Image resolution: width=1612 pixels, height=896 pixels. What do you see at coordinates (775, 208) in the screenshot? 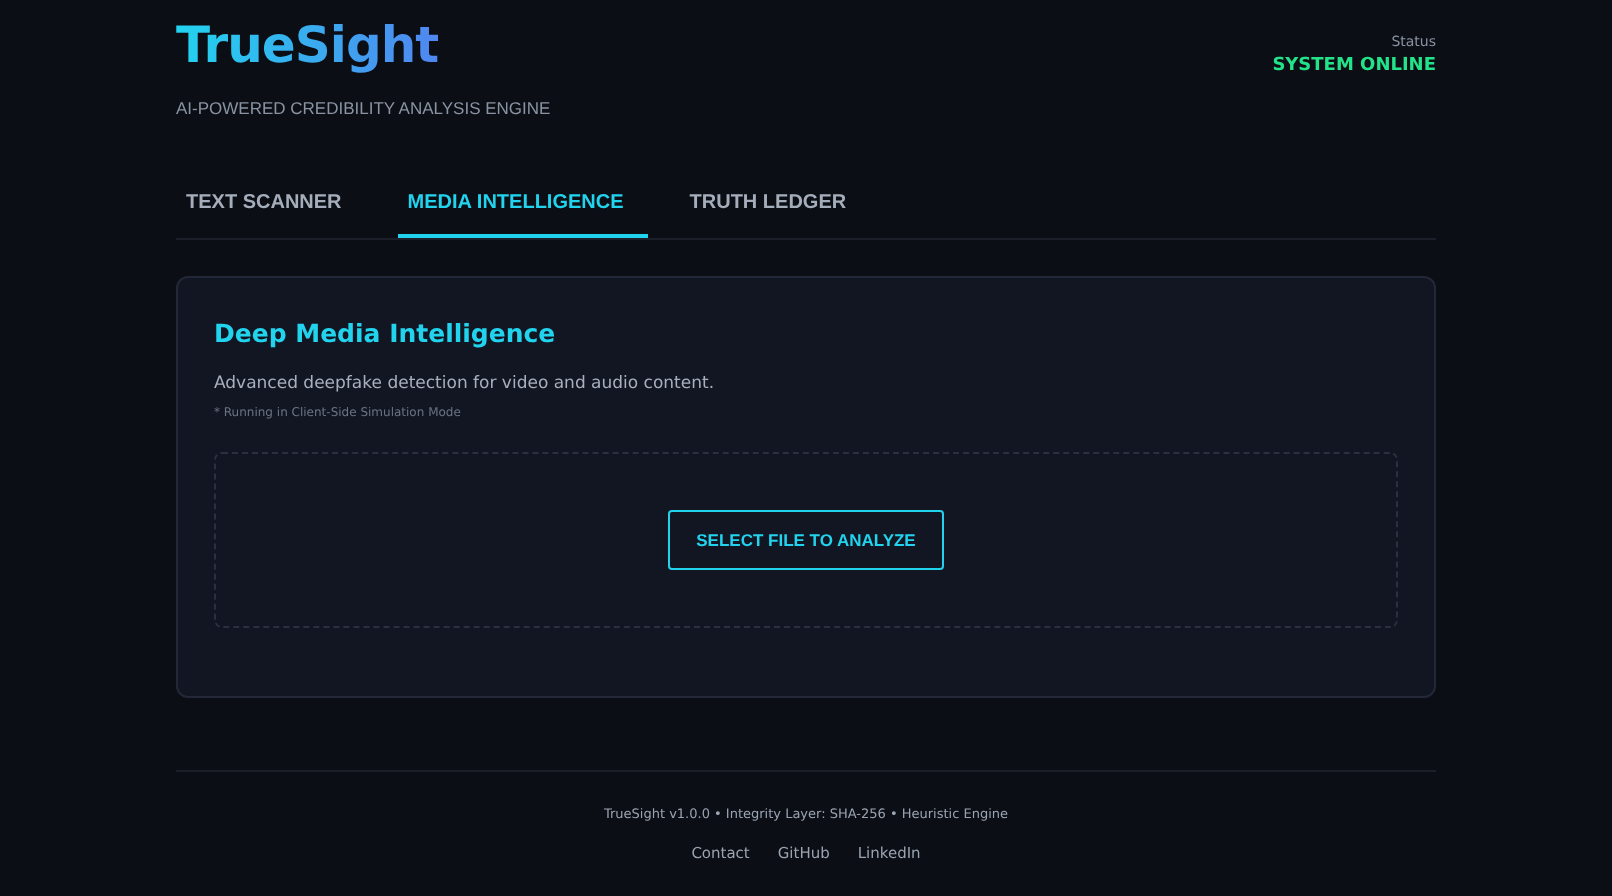
I see `tab: TRUTH LEDGER` at bounding box center [775, 208].